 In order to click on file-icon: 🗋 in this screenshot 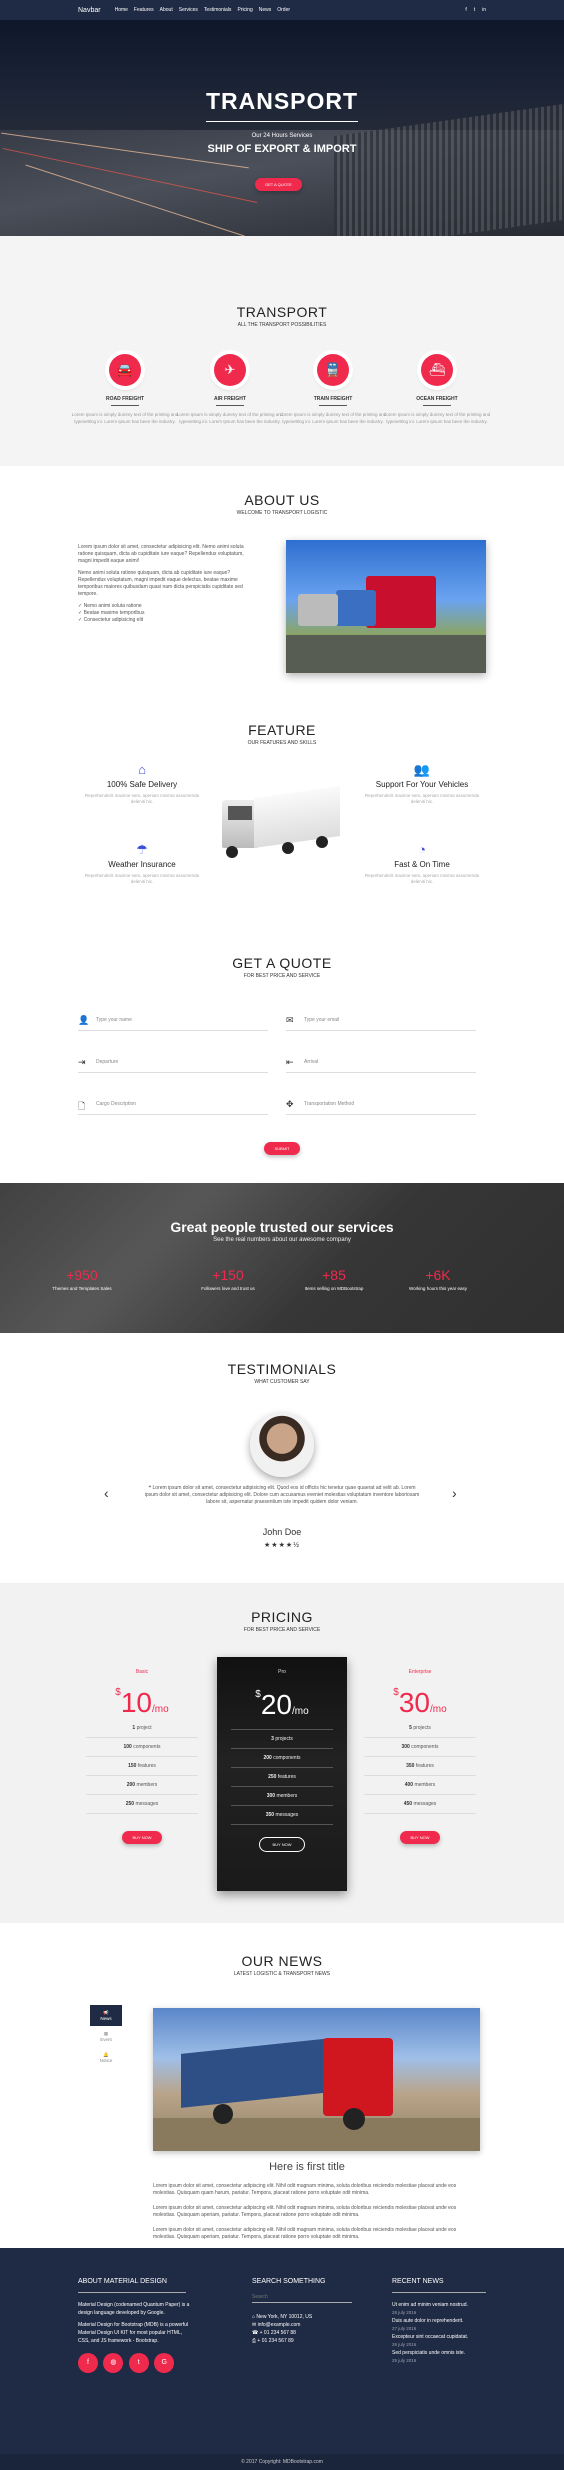, I will do `click(82, 1106)`.